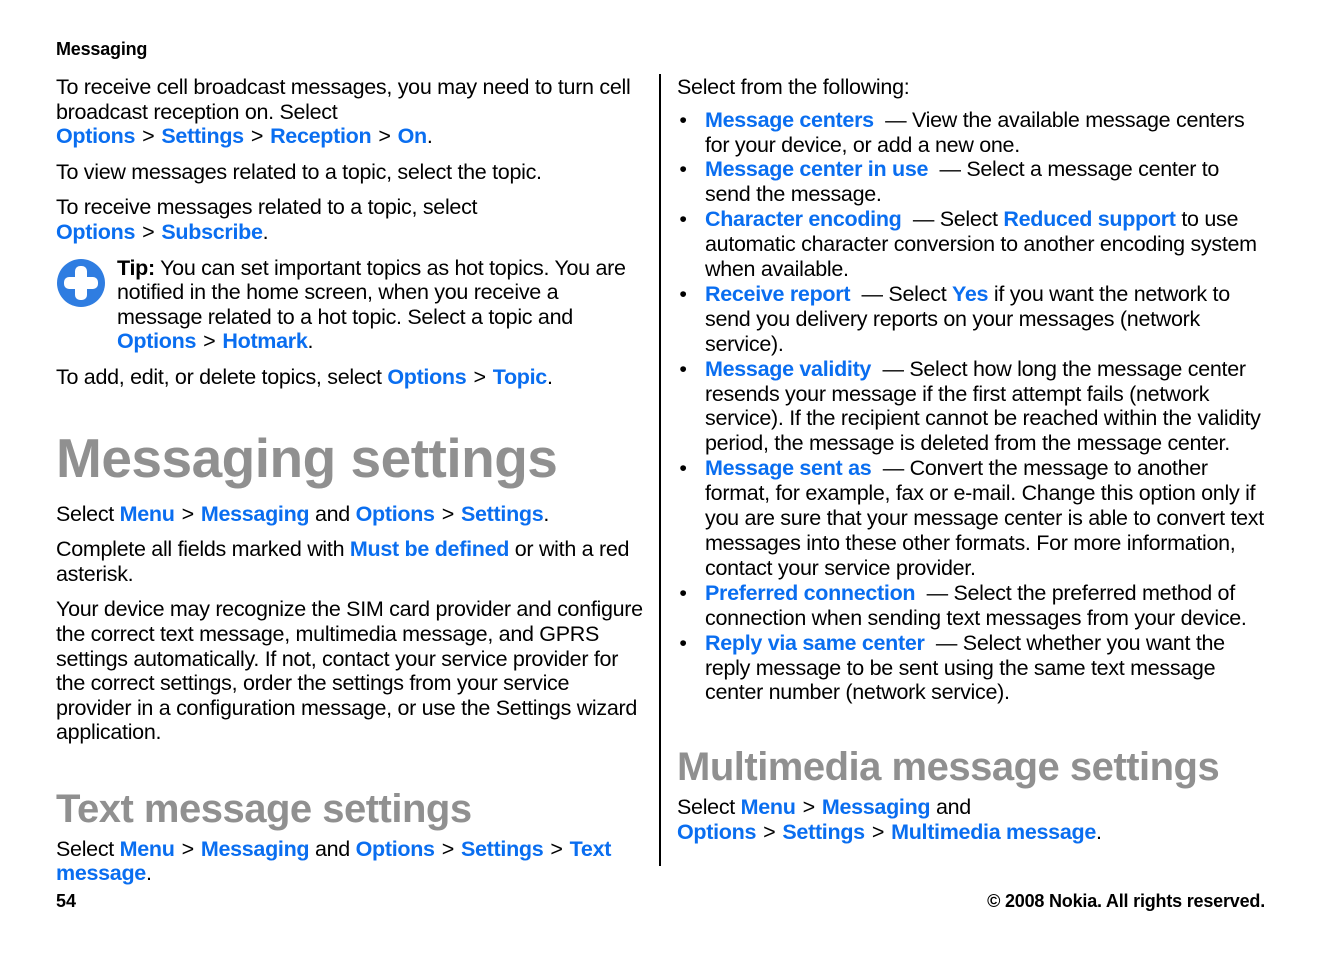 The image size is (1322, 954). I want to click on link-reception: Reception, so click(321, 136).